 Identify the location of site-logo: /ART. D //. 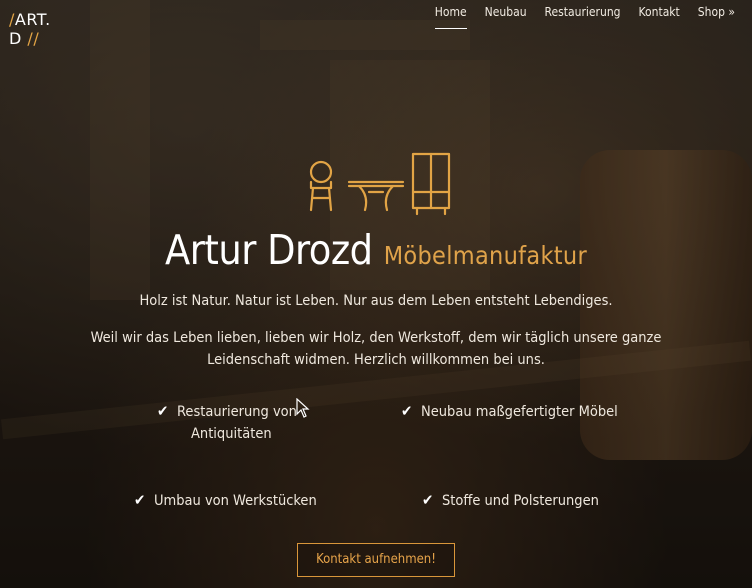
(31, 30).